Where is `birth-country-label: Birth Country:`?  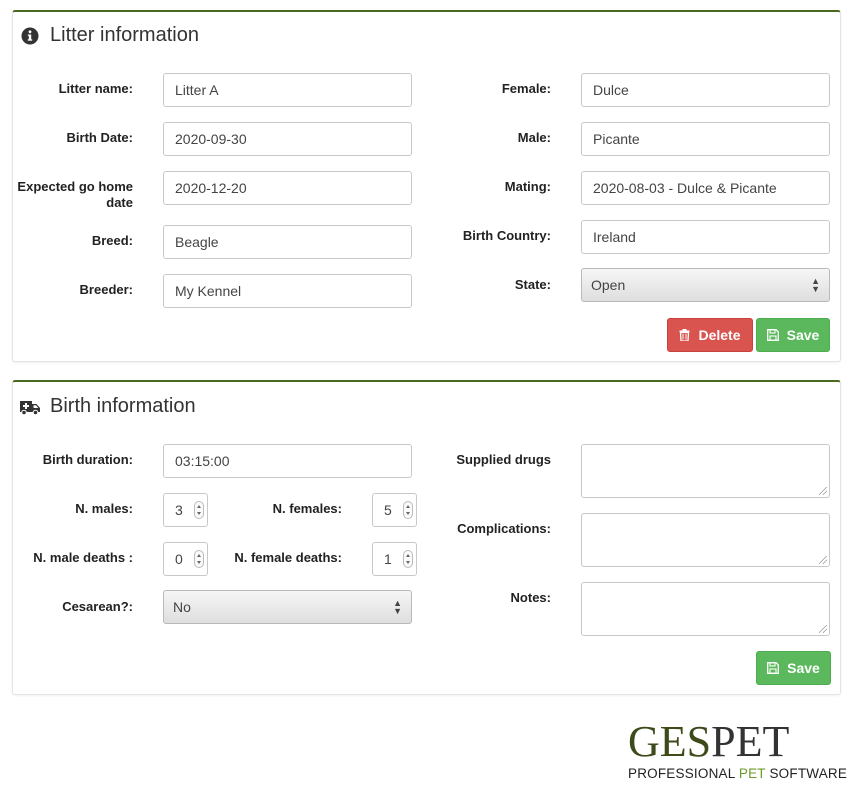 birth-country-label: Birth Country: is located at coordinates (506, 235).